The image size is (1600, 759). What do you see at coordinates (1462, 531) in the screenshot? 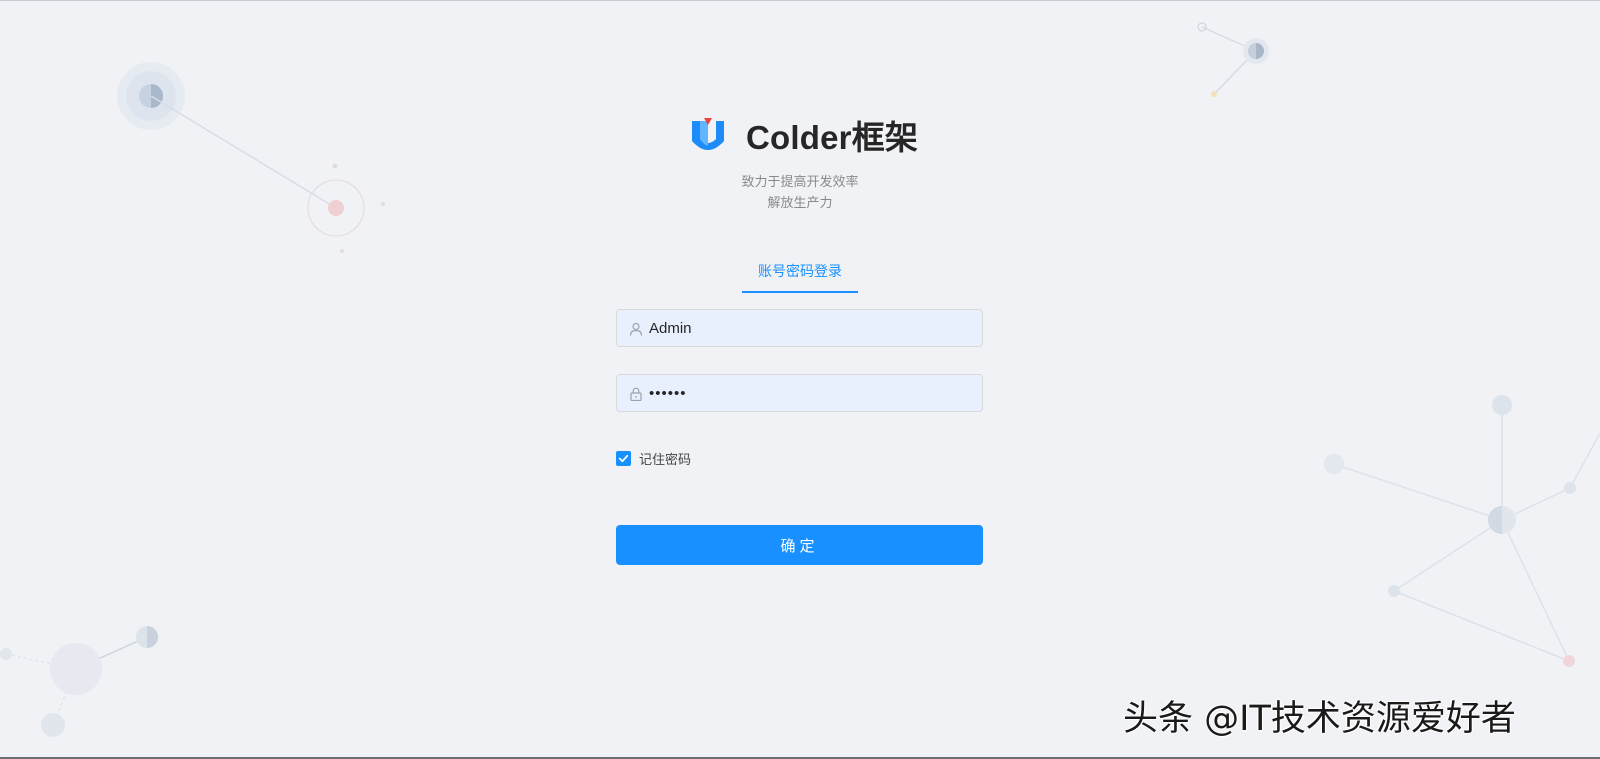
I see `decor-node-right` at bounding box center [1462, 531].